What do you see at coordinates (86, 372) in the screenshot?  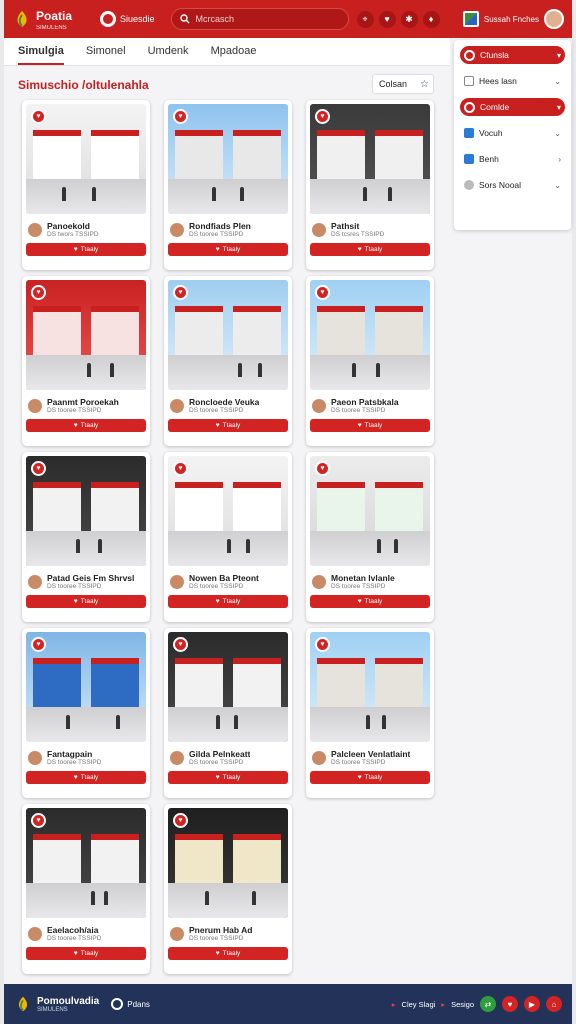 I see `floor` at bounding box center [86, 372].